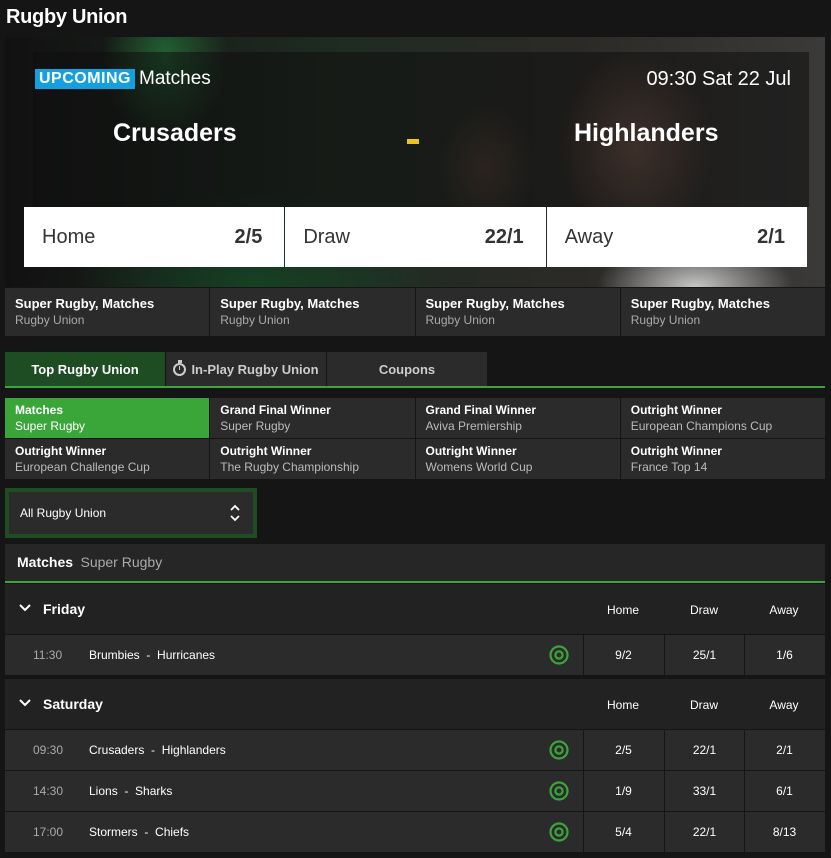  Describe the element at coordinates (255, 369) in the screenshot. I see `tab-label: In-Play Rugby Union` at that location.